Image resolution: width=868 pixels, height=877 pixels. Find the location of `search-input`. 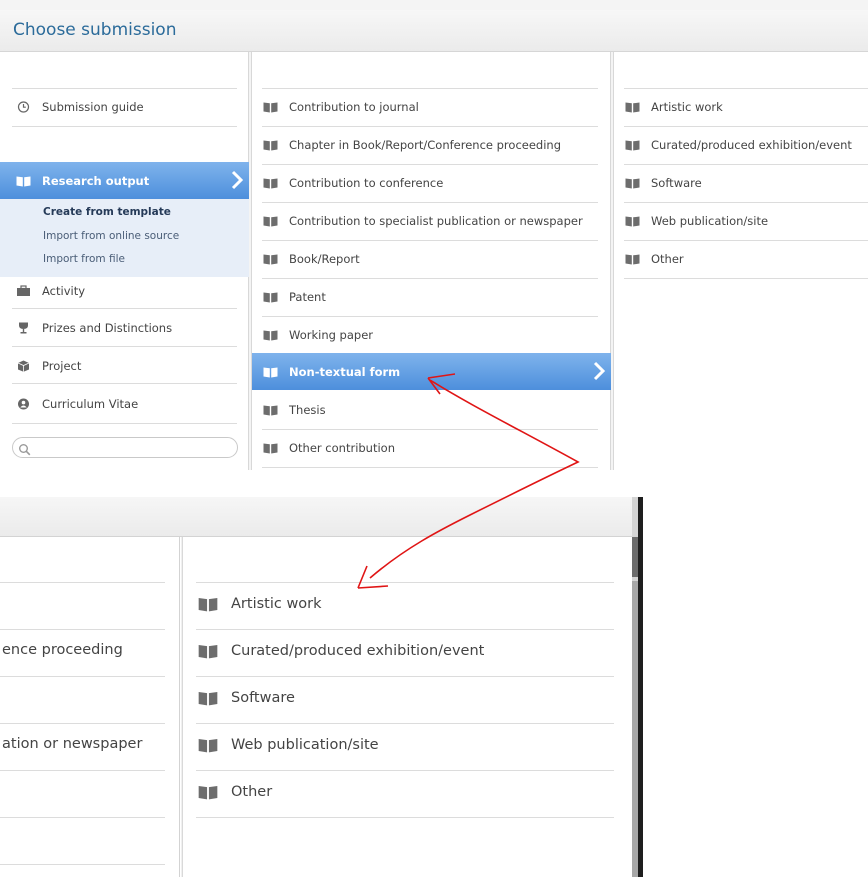

search-input is located at coordinates (133, 447).